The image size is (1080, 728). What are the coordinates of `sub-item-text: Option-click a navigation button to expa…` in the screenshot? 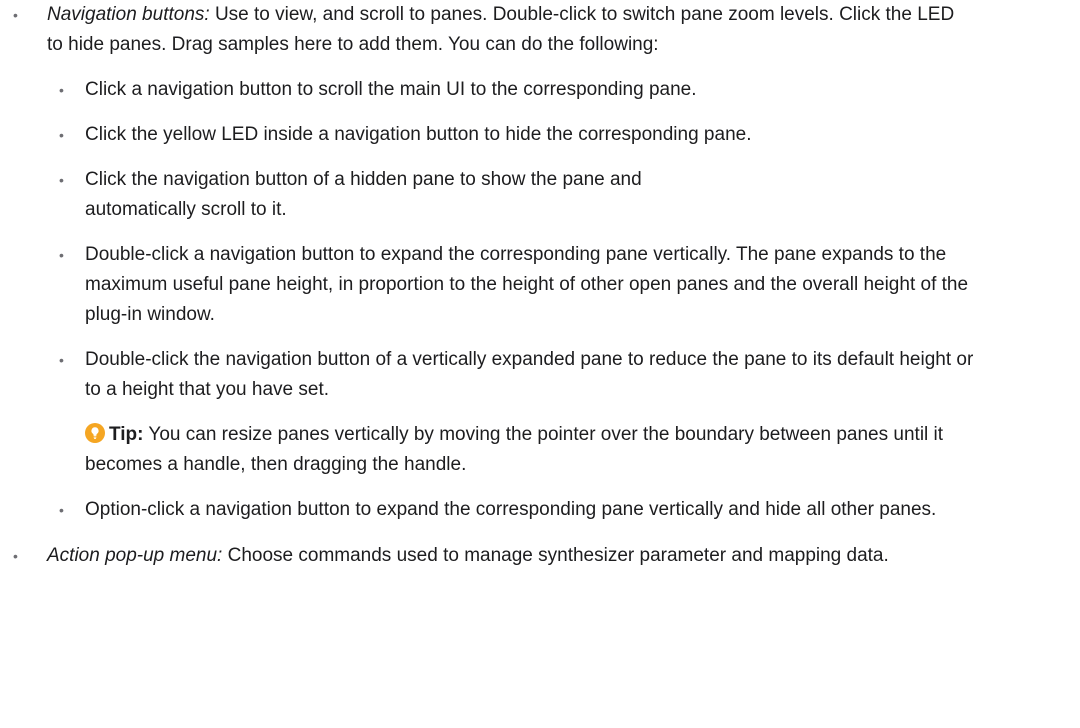 It's located at (511, 509).